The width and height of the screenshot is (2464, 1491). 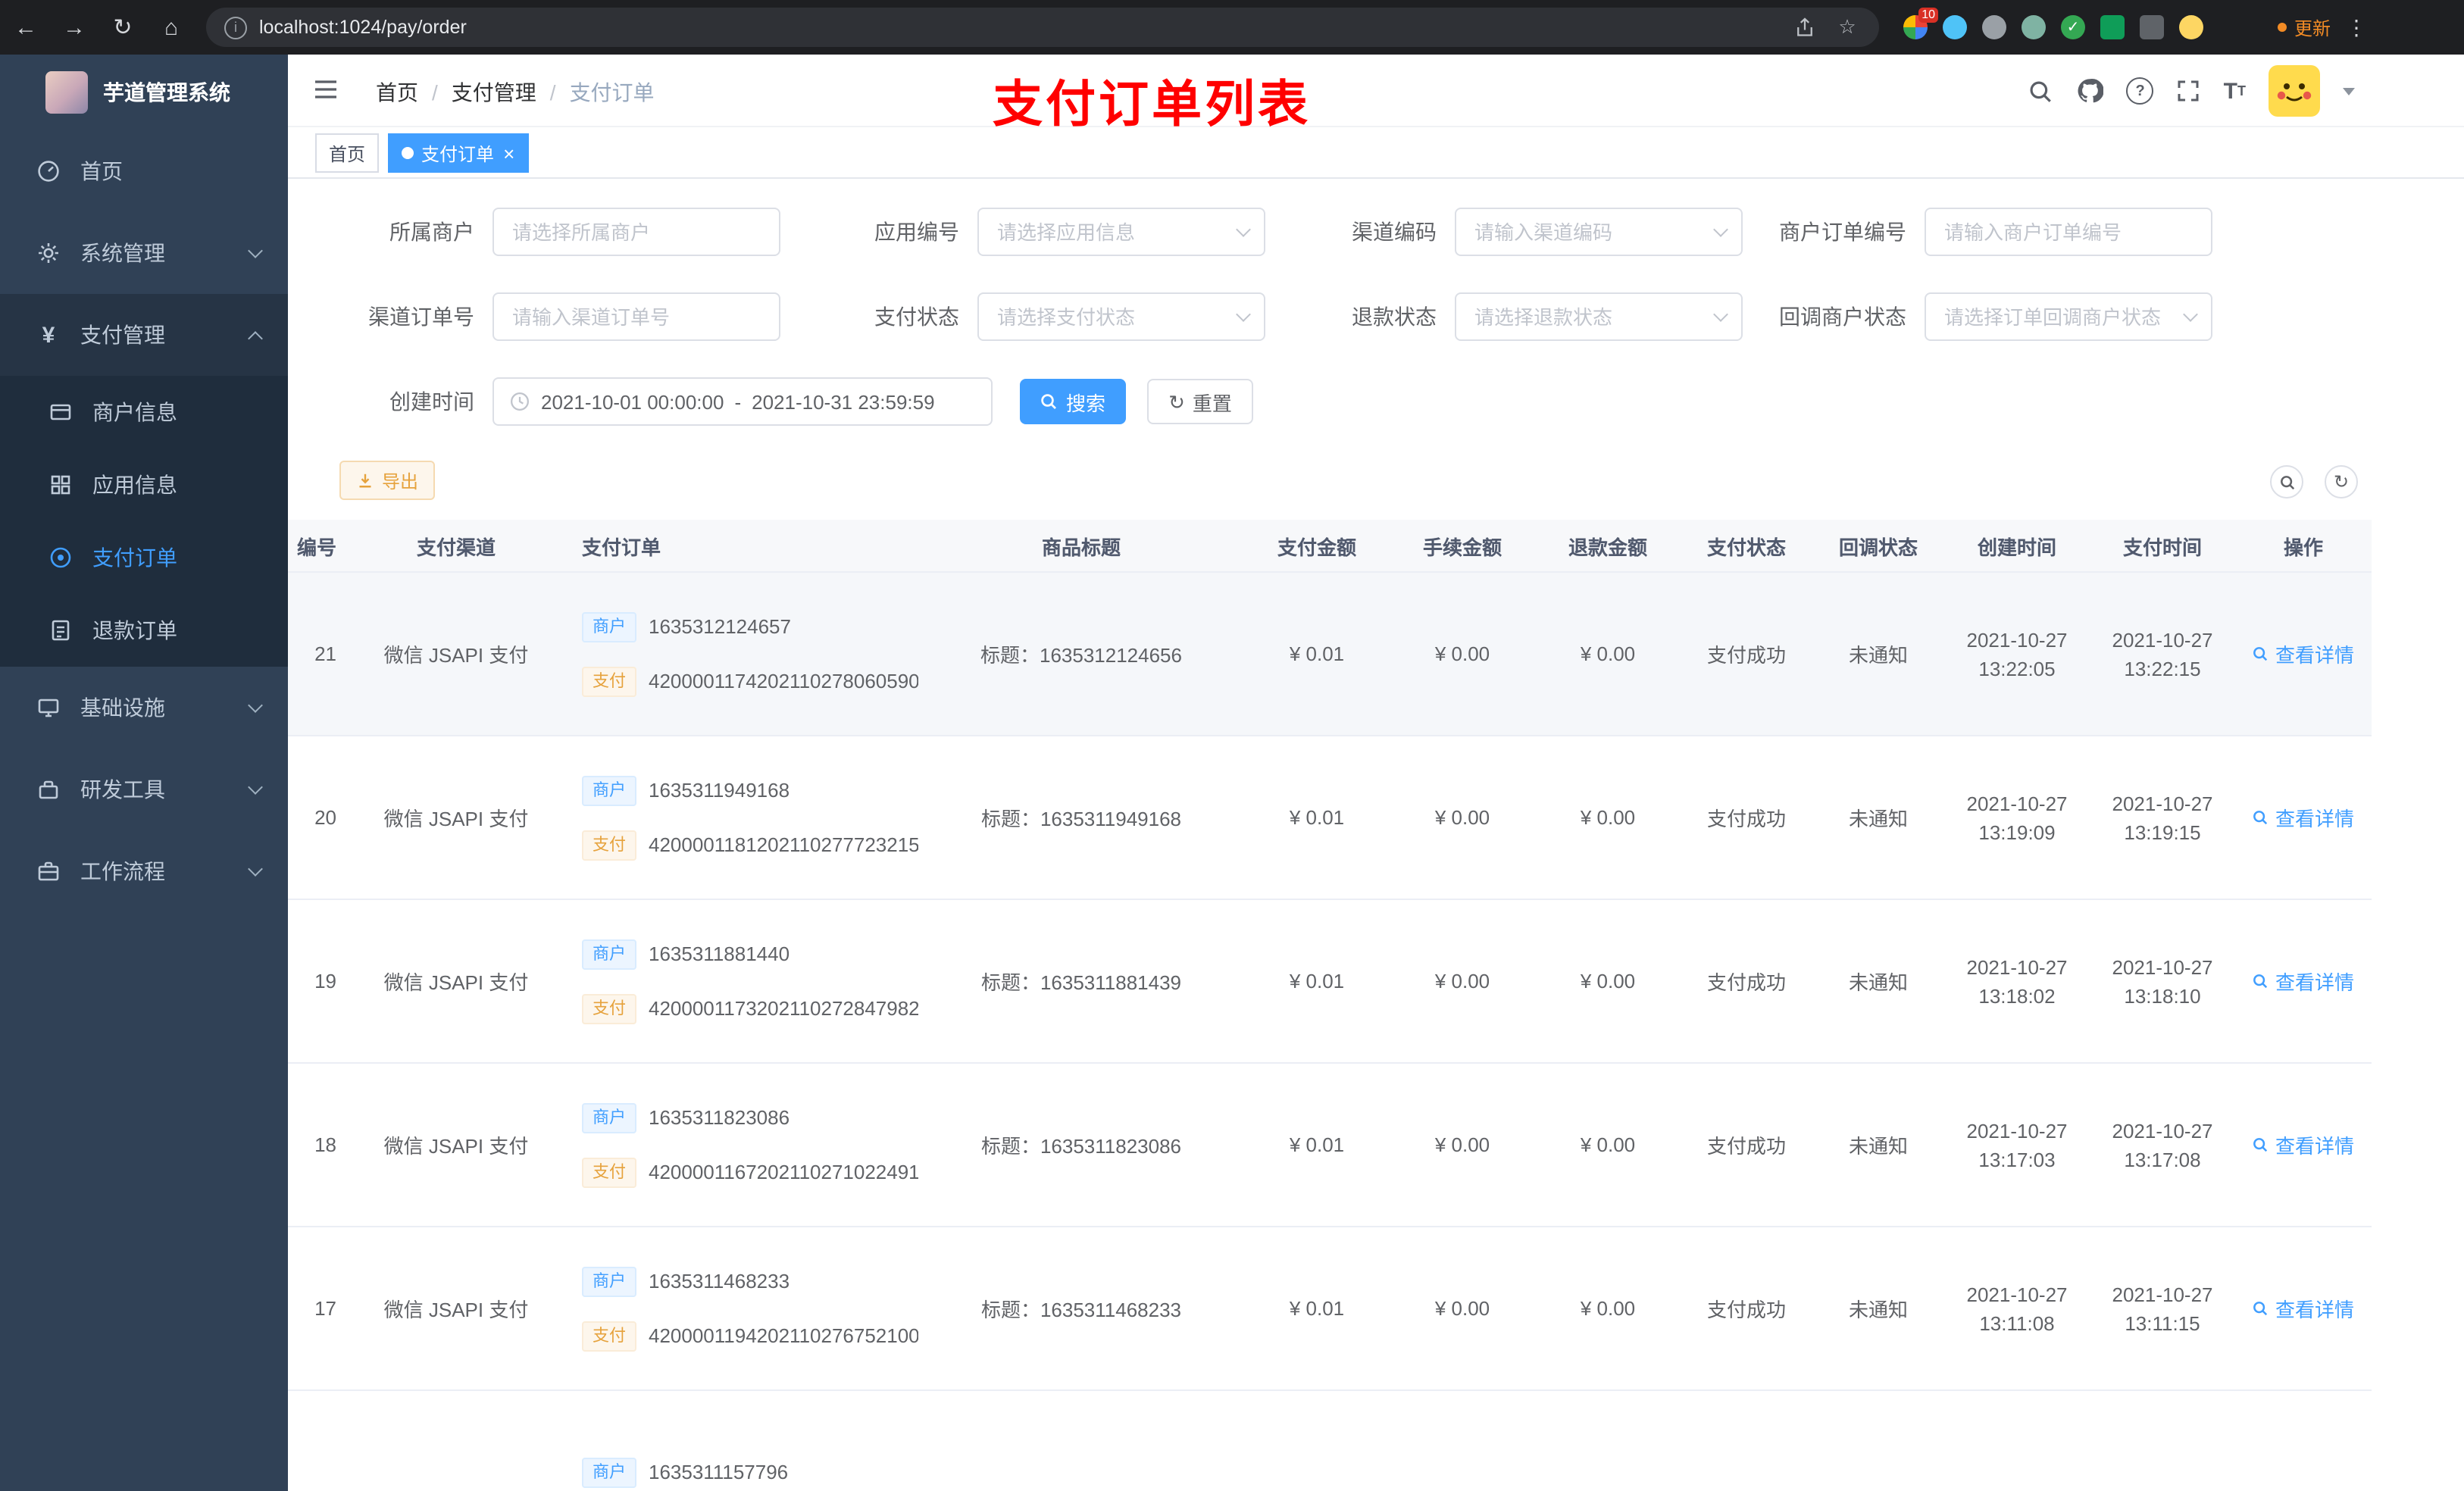 What do you see at coordinates (1020, 27) in the screenshot?
I see `url-text: localhost:1024/pay/order` at bounding box center [1020, 27].